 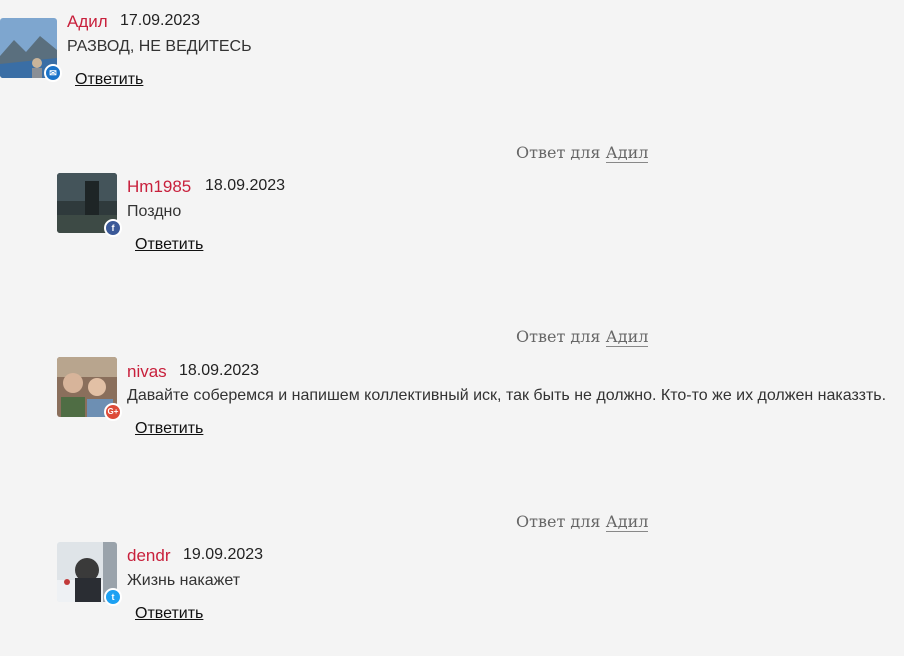 I want to click on twitter-icon: t, so click(x=113, y=597).